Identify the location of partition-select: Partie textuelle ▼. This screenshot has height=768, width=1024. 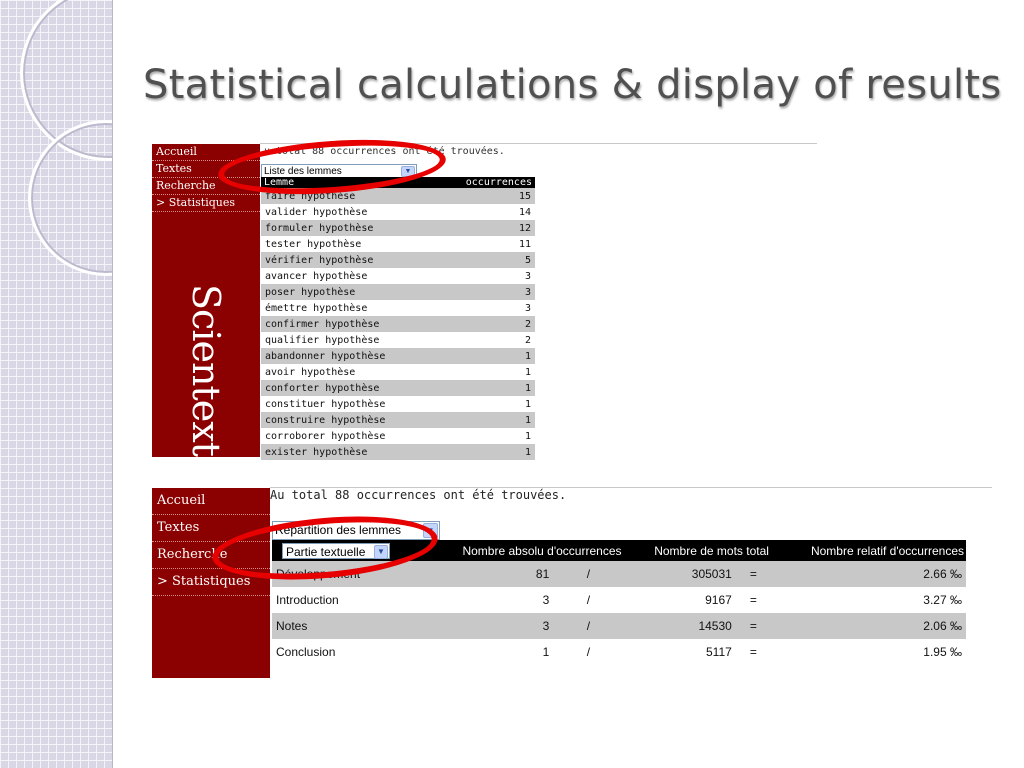
(336, 550).